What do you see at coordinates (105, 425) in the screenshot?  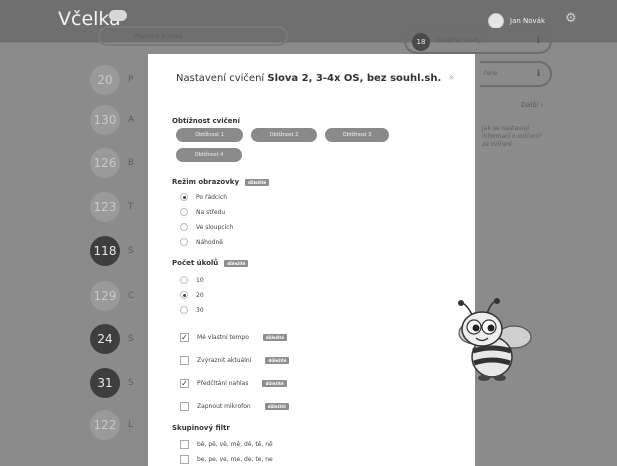 I see `exercise-count: 122` at bounding box center [105, 425].